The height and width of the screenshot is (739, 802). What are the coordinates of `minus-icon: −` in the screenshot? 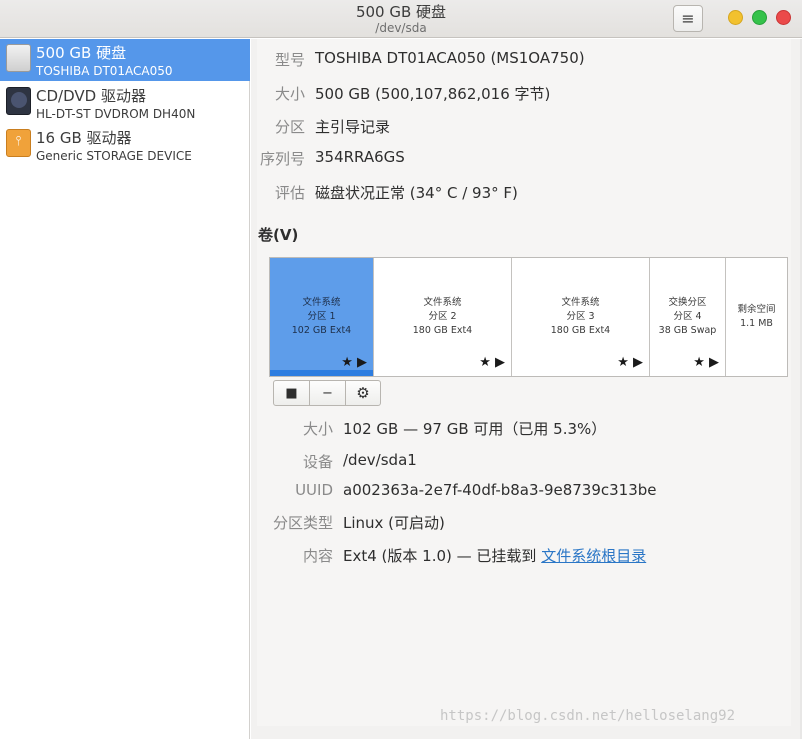 It's located at (327, 393).